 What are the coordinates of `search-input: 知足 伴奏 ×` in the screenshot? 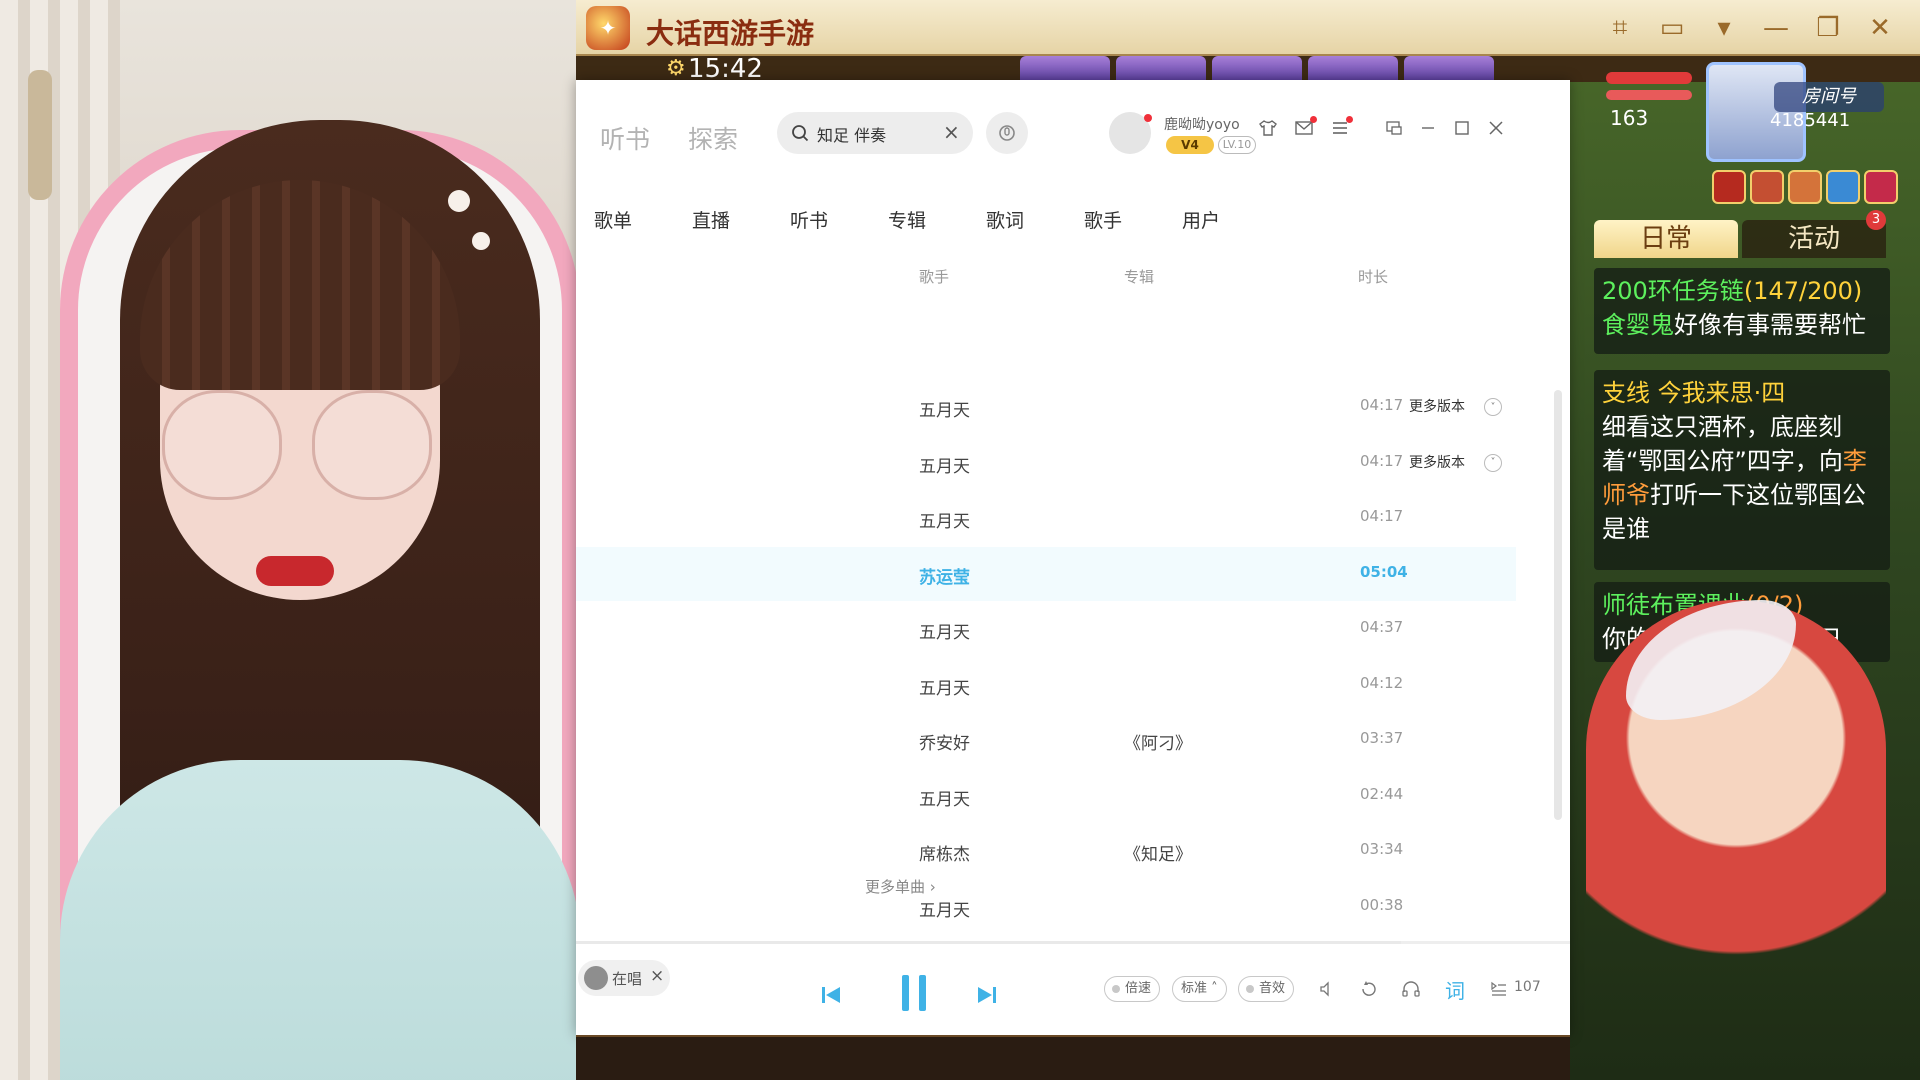 It's located at (875, 133).